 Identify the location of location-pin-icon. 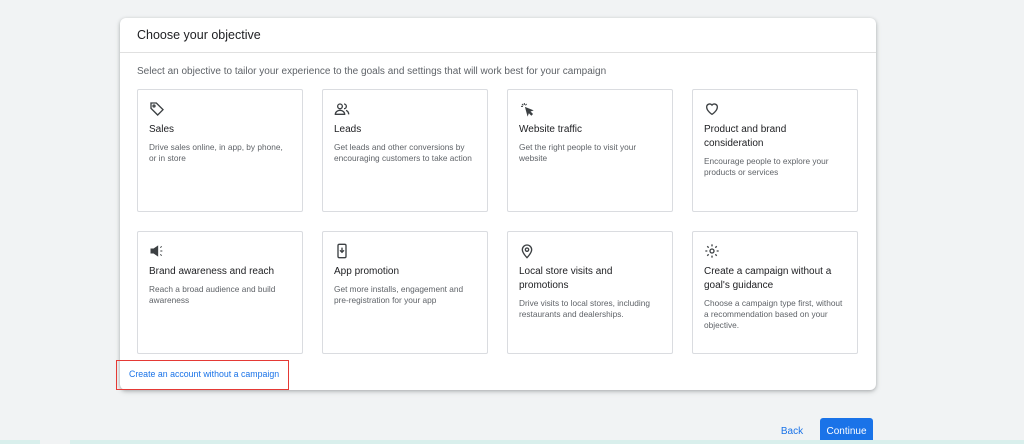
(527, 251).